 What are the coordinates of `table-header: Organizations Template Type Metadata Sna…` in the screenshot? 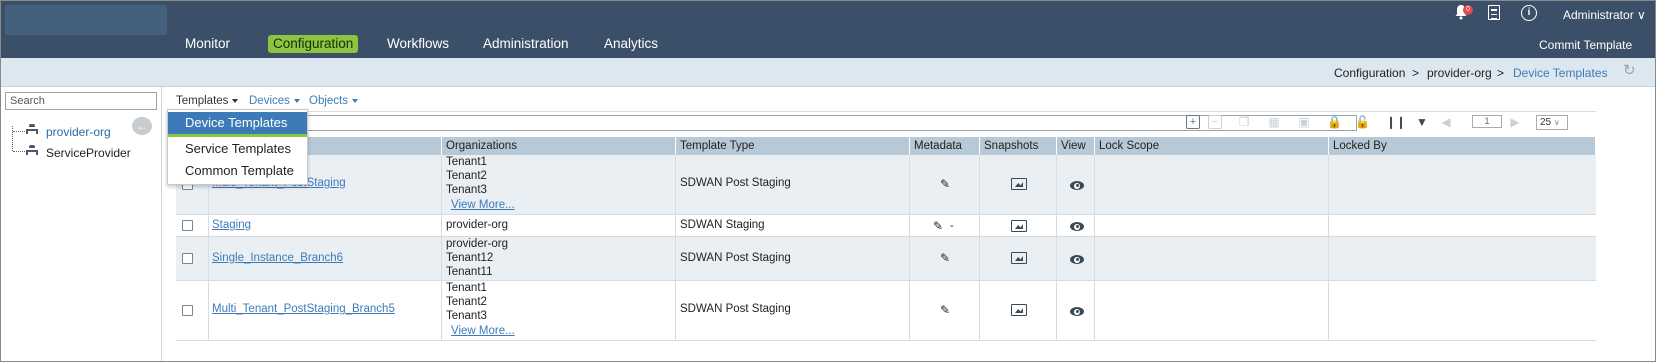 It's located at (886, 146).